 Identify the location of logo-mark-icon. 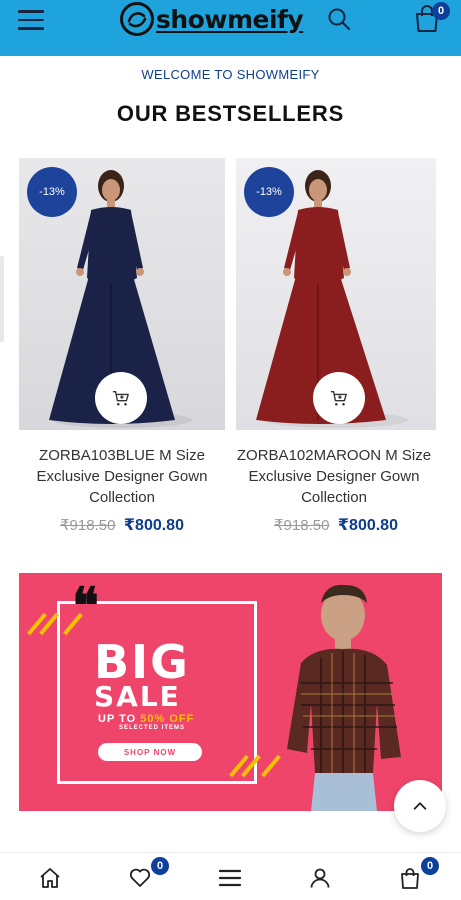
(137, 19).